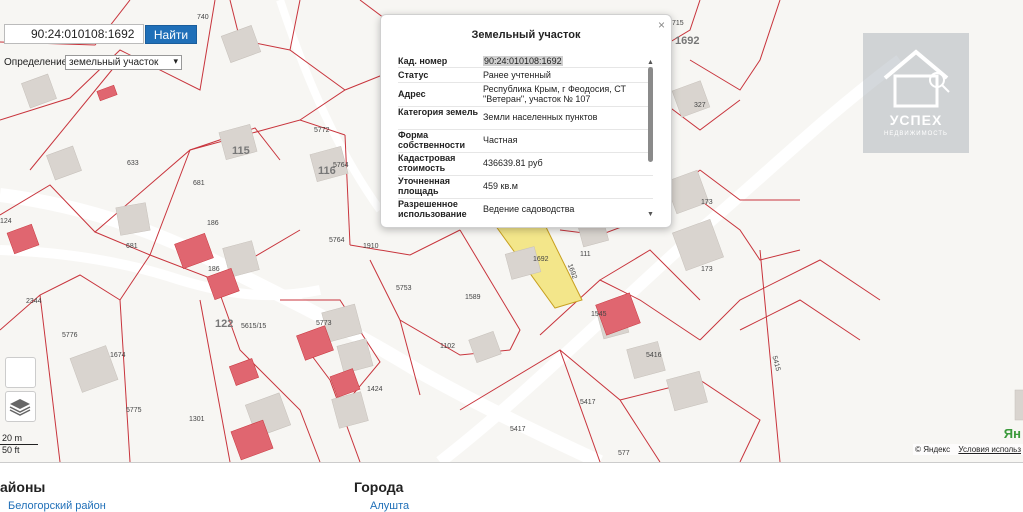 Image resolution: width=1023 pixels, height=512 pixels. I want to click on popup-row-key: Категория земель, so click(438, 112).